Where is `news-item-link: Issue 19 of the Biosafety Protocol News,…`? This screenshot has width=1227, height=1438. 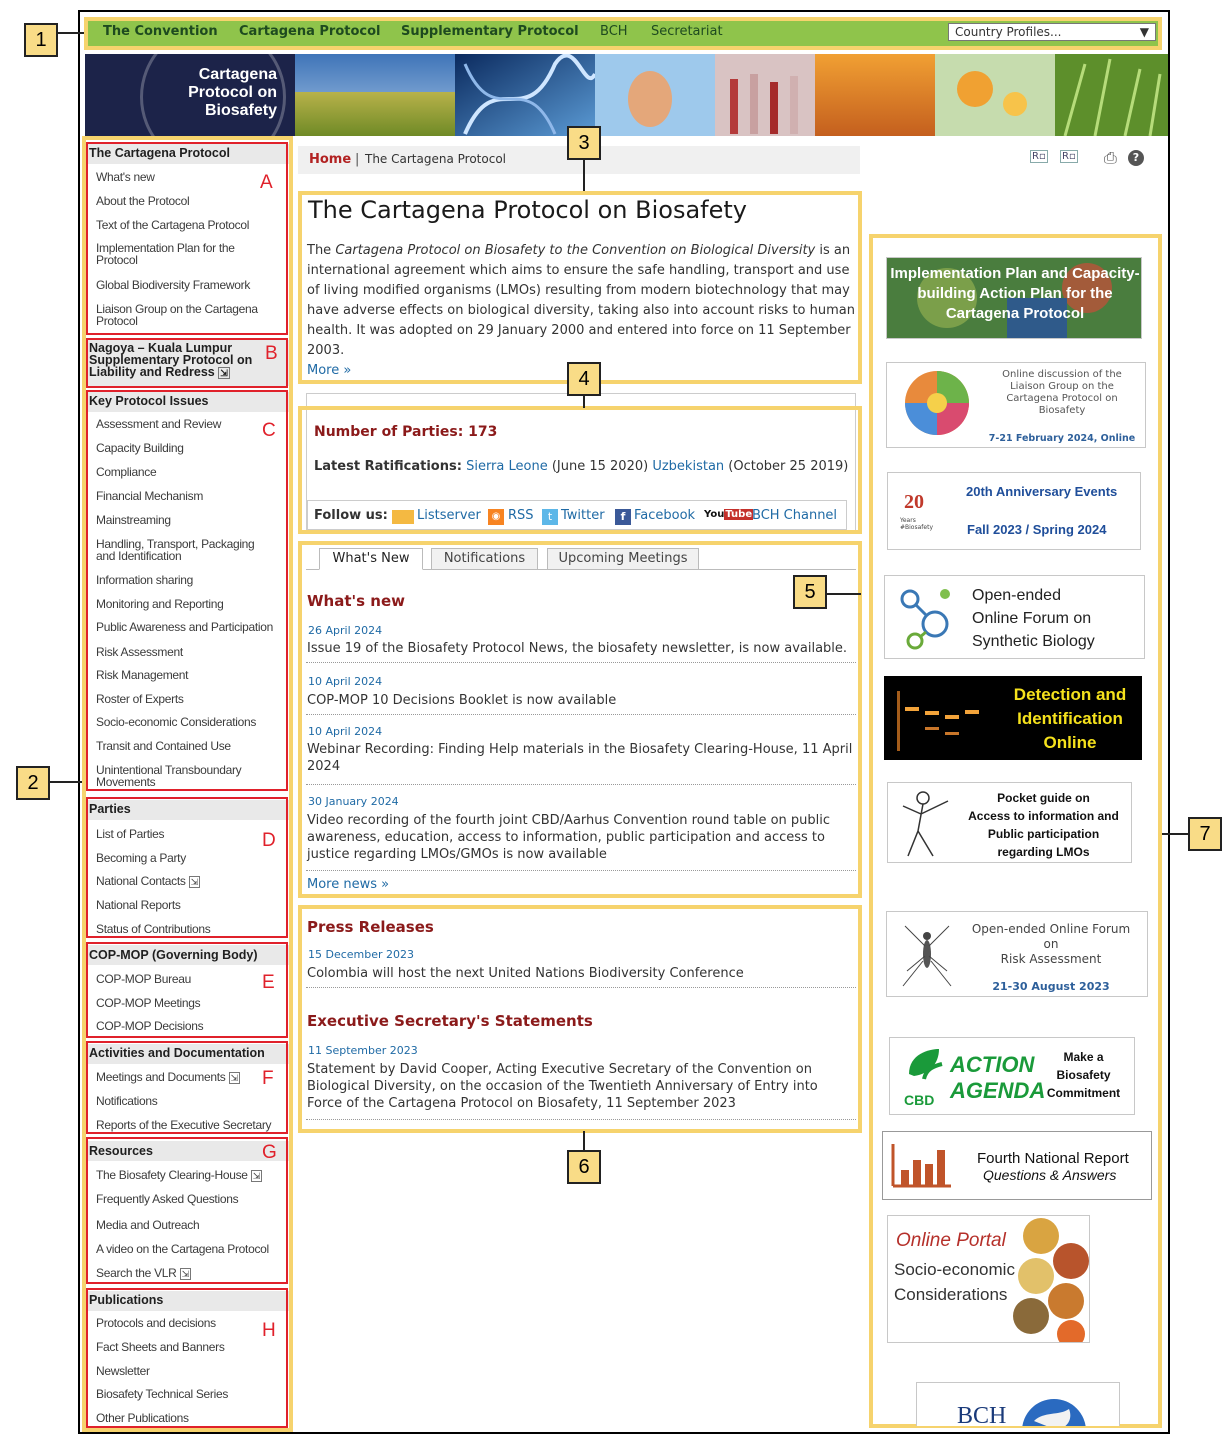 news-item-link: Issue 19 of the Biosafety Protocol News,… is located at coordinates (581, 648).